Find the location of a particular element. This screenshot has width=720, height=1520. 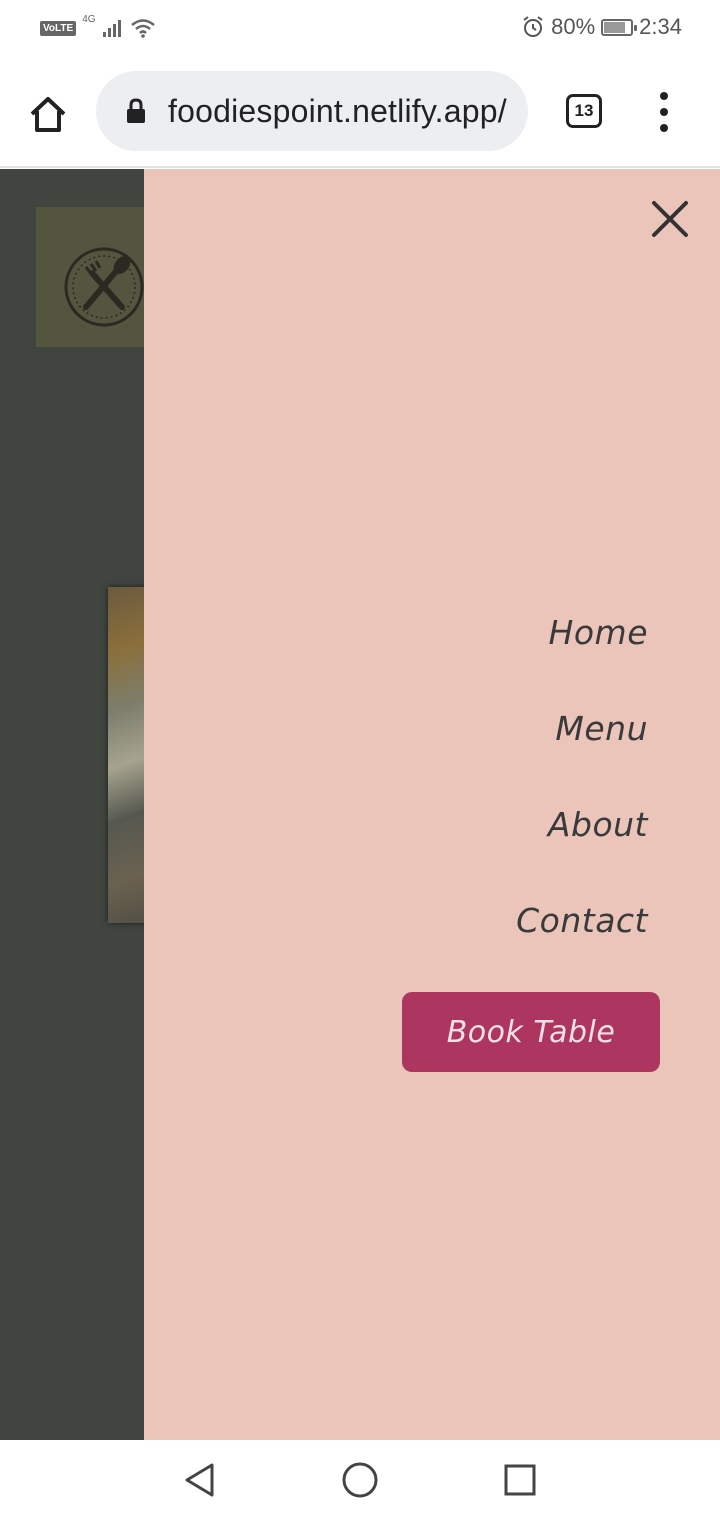

url-text: foodiespoint.netlify.app/ is located at coordinates (337, 111).